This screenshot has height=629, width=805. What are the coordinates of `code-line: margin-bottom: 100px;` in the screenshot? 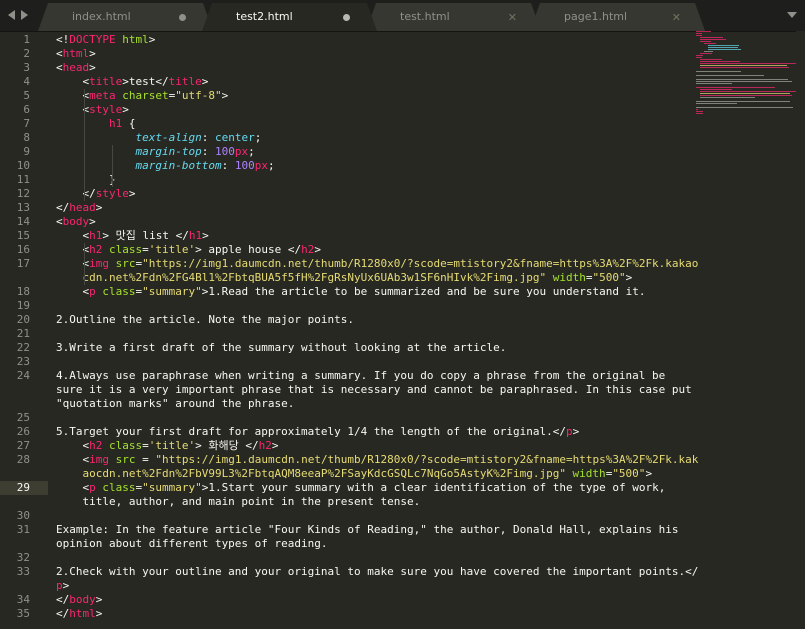 It's located at (165, 166).